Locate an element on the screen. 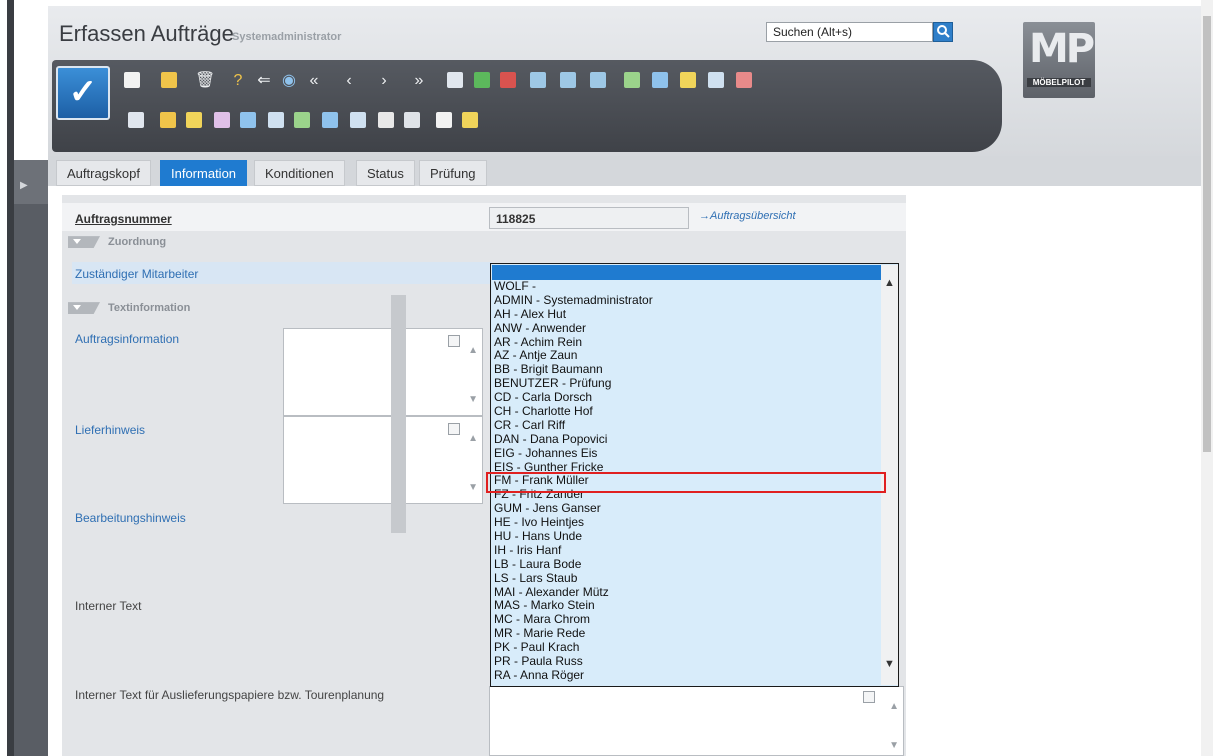 This screenshot has height=756, width=1213. order-number-label: Auftragsnummer is located at coordinates (123, 219).